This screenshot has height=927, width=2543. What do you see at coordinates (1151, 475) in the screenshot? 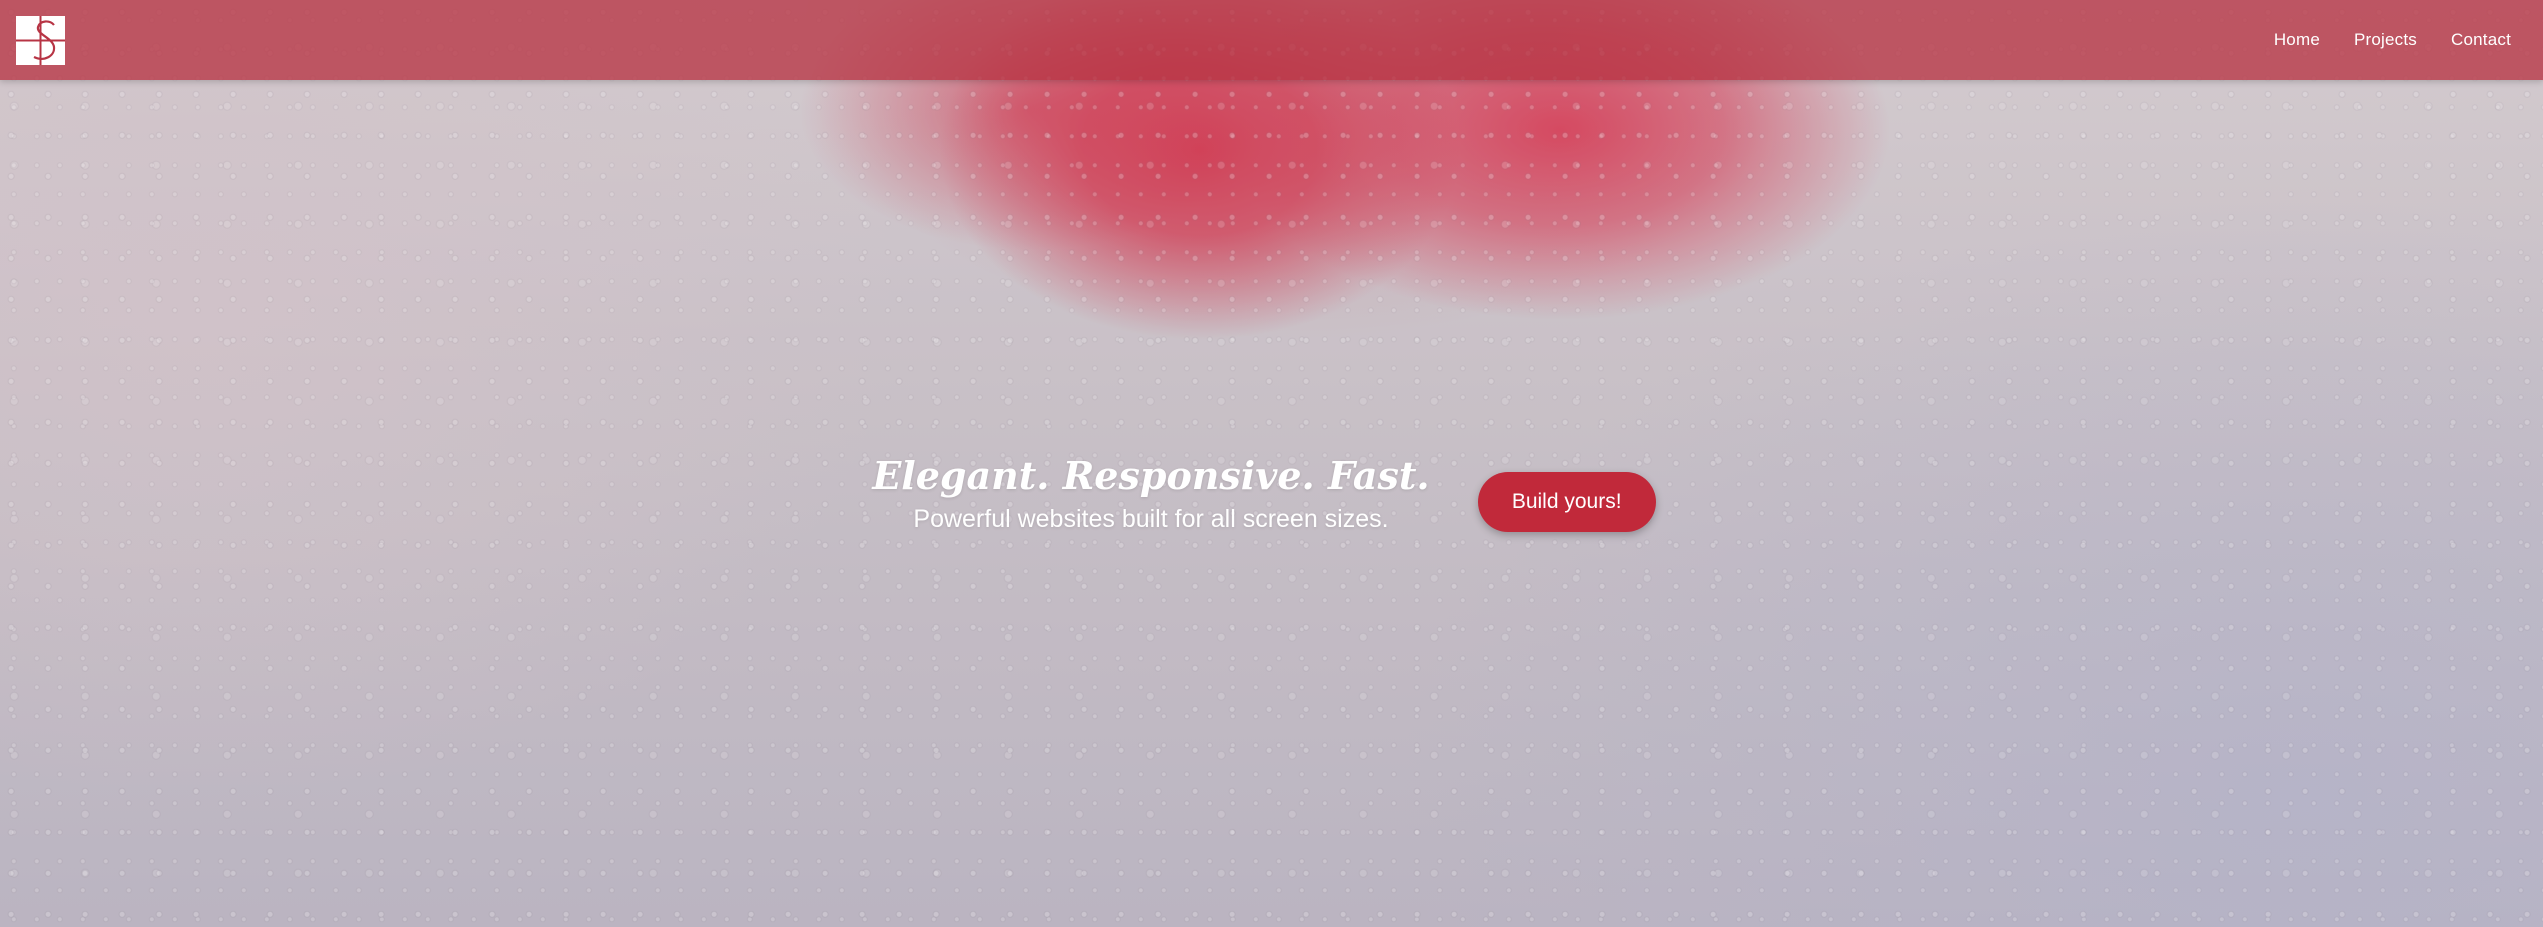
I see `hero-title: Elegant. Responsive. Fast.` at bounding box center [1151, 475].